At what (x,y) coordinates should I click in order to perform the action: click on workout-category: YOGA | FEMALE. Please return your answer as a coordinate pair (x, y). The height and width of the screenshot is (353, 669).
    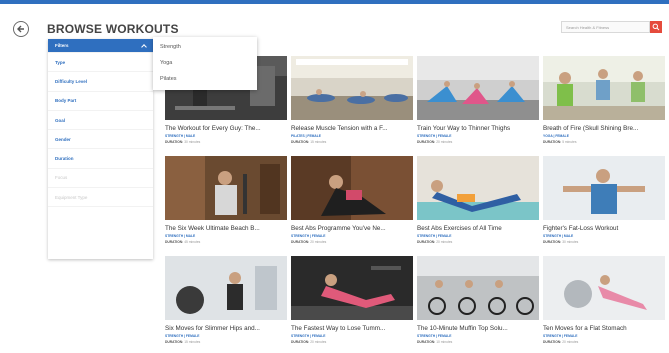
    Looking at the image, I should click on (556, 136).